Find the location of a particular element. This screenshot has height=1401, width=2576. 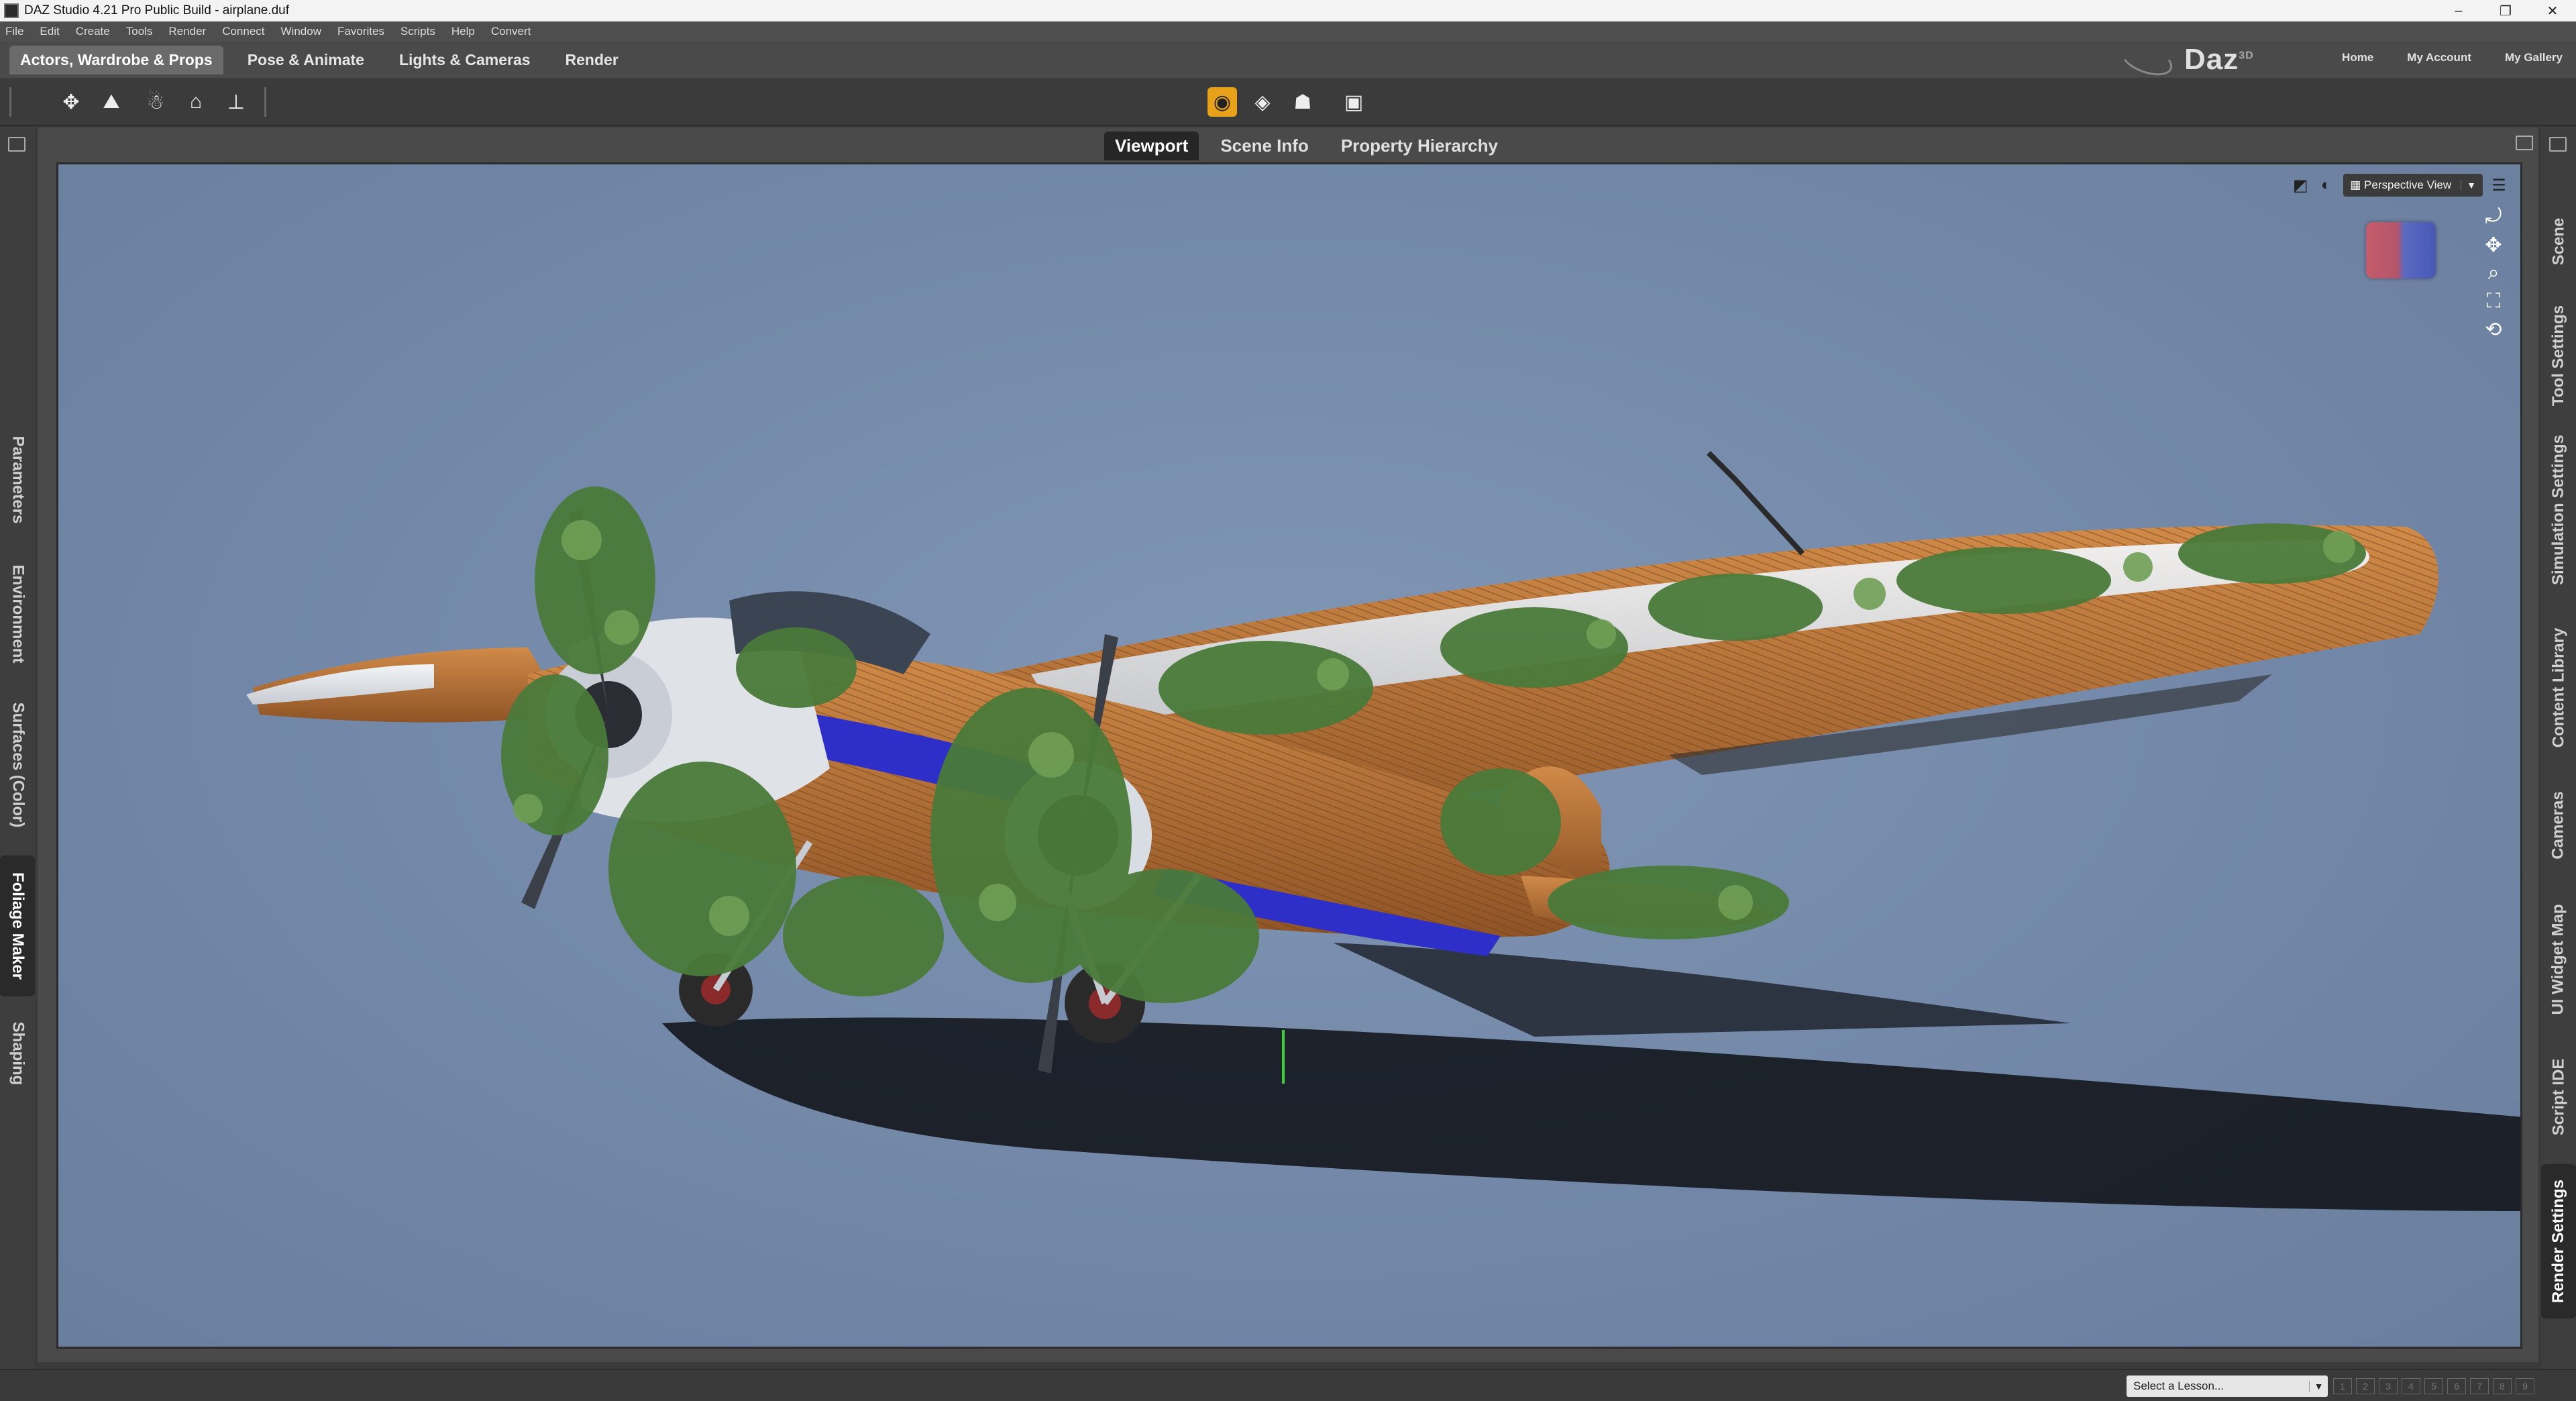

lesson-step: 8 is located at coordinates (2502, 1386).